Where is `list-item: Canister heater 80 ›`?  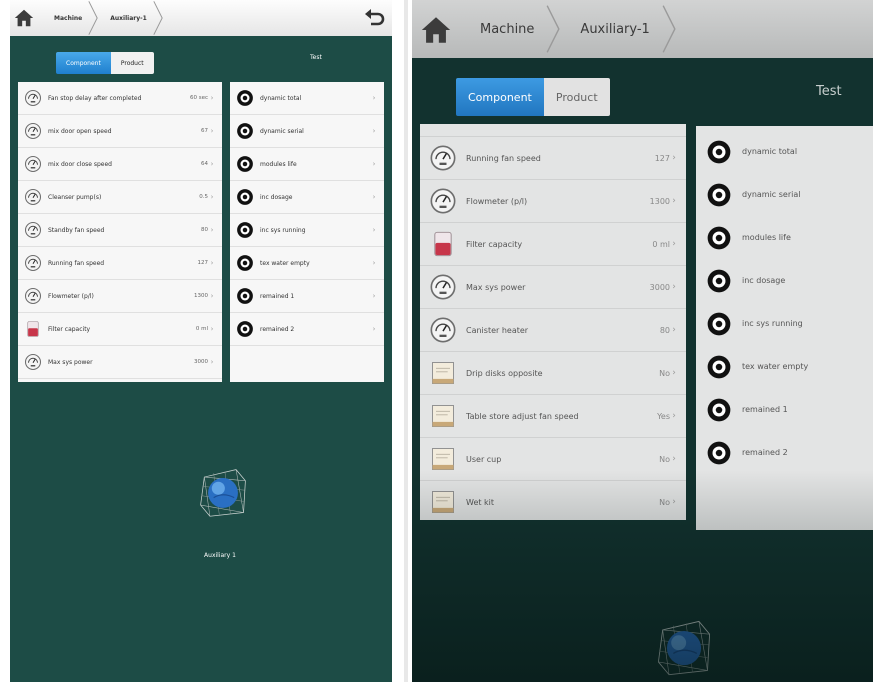 list-item: Canister heater 80 › is located at coordinates (553, 330).